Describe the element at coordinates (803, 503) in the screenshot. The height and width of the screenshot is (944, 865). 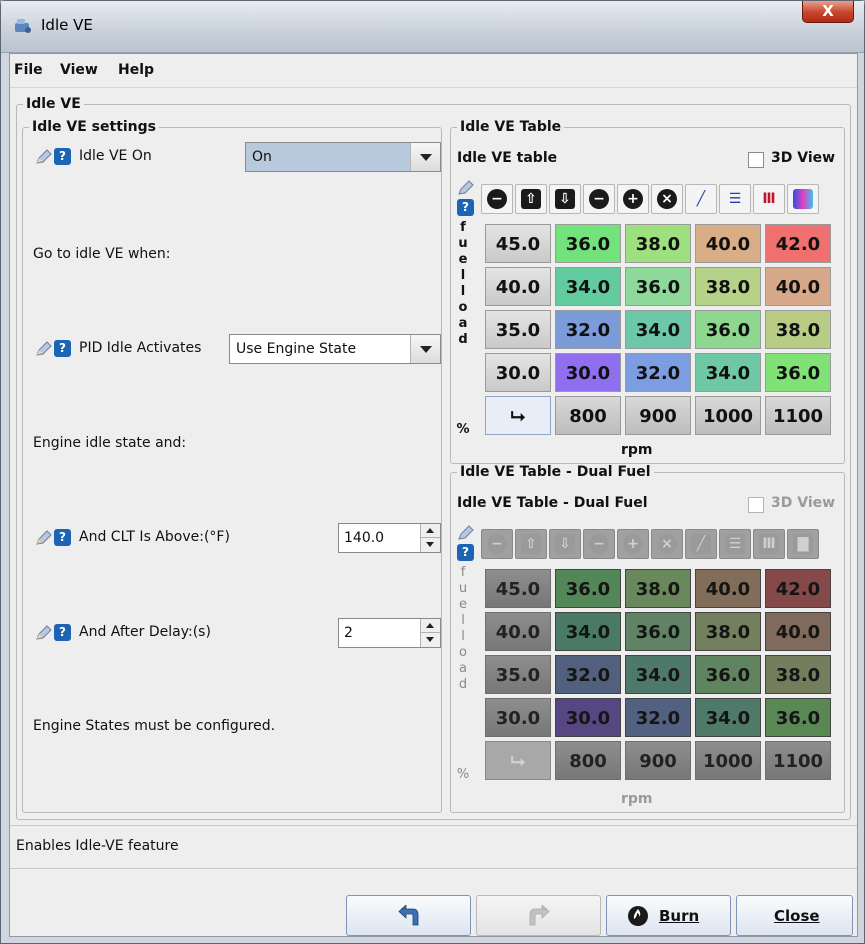
I see `table2-3d-label: 3D View` at that location.